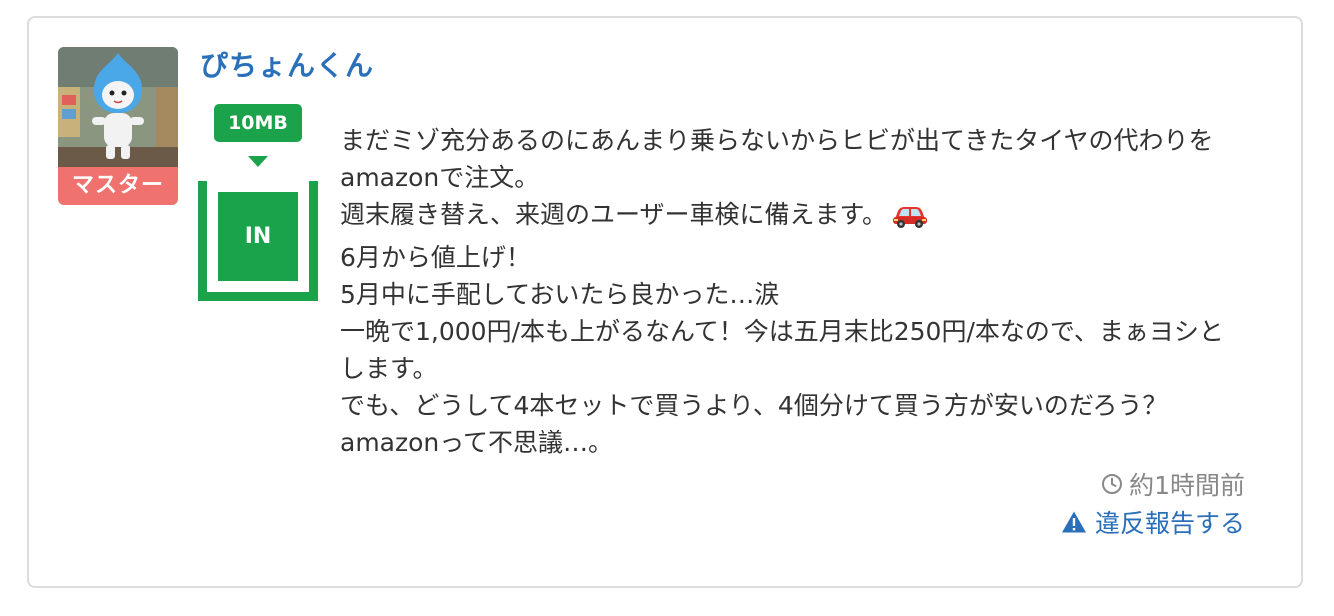  I want to click on user-name-link: ぴちょんくん, so click(287, 64).